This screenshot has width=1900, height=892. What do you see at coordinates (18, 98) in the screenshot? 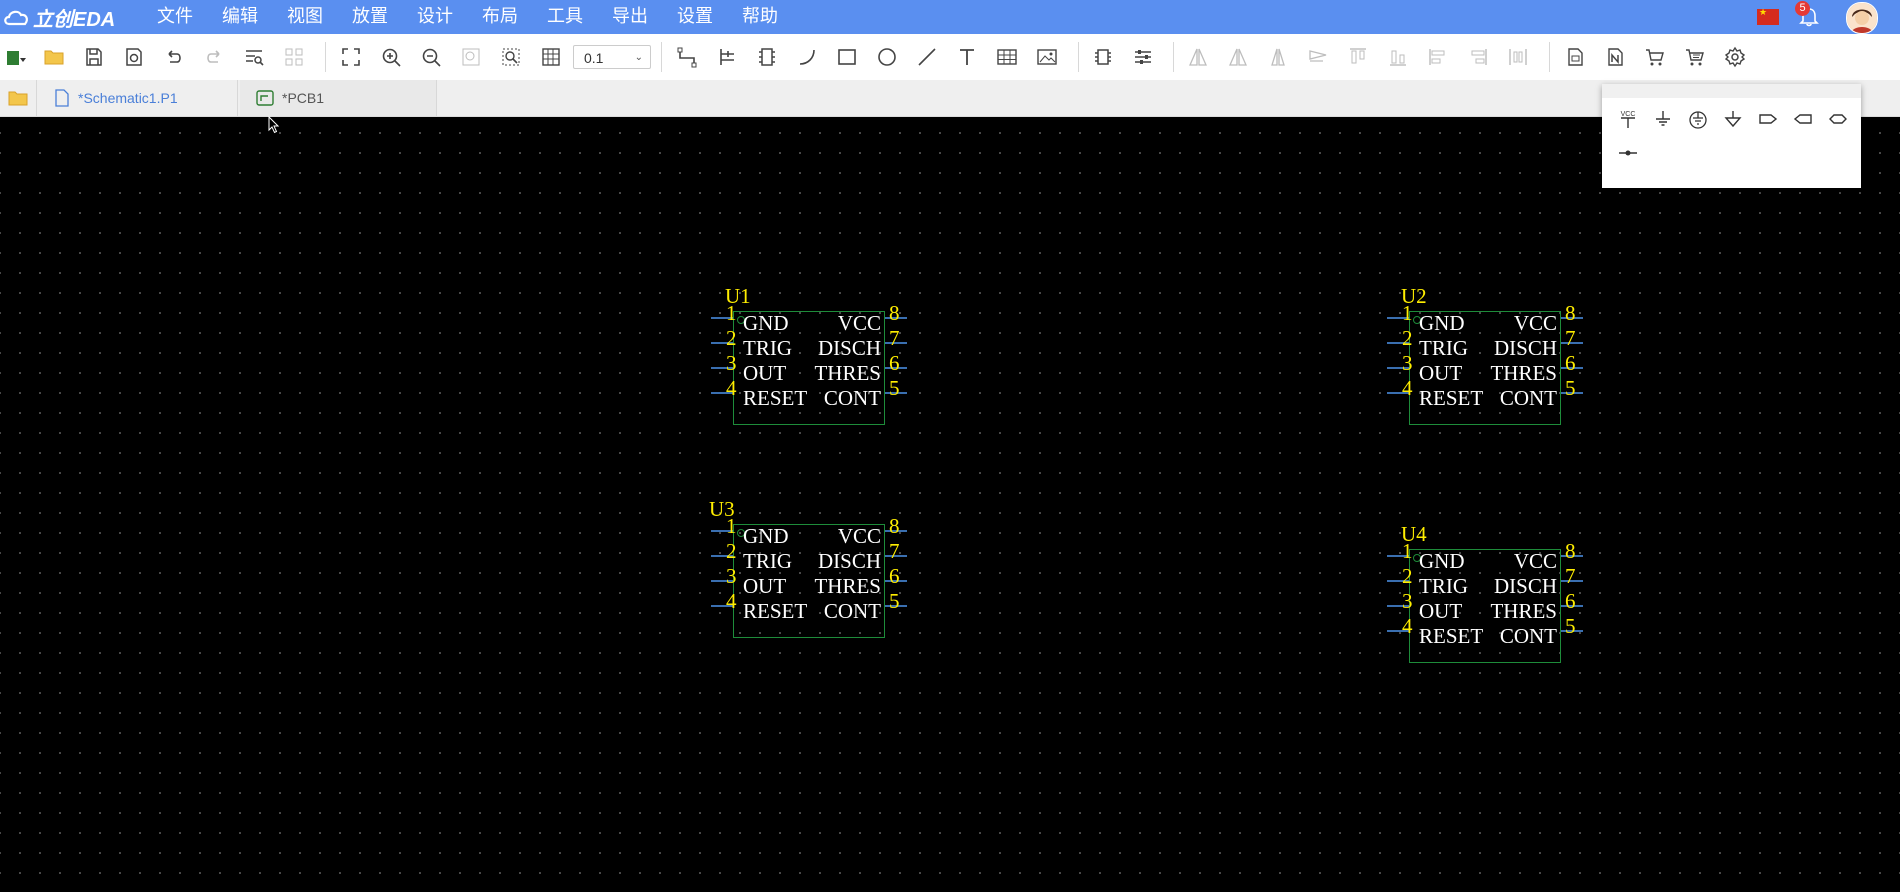
I see `project-folder-button` at bounding box center [18, 98].